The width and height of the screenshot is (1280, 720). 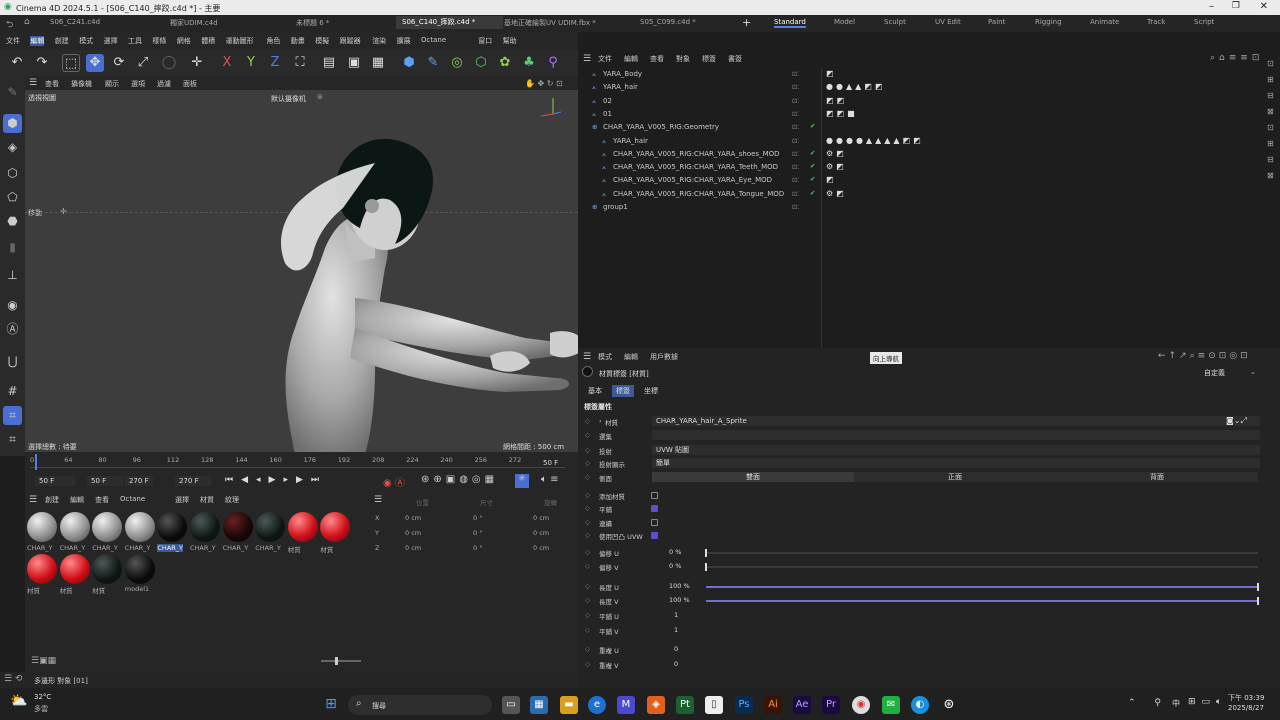 What do you see at coordinates (836, 100) in the screenshot?
I see `object-tag-icons: ◩◩` at bounding box center [836, 100].